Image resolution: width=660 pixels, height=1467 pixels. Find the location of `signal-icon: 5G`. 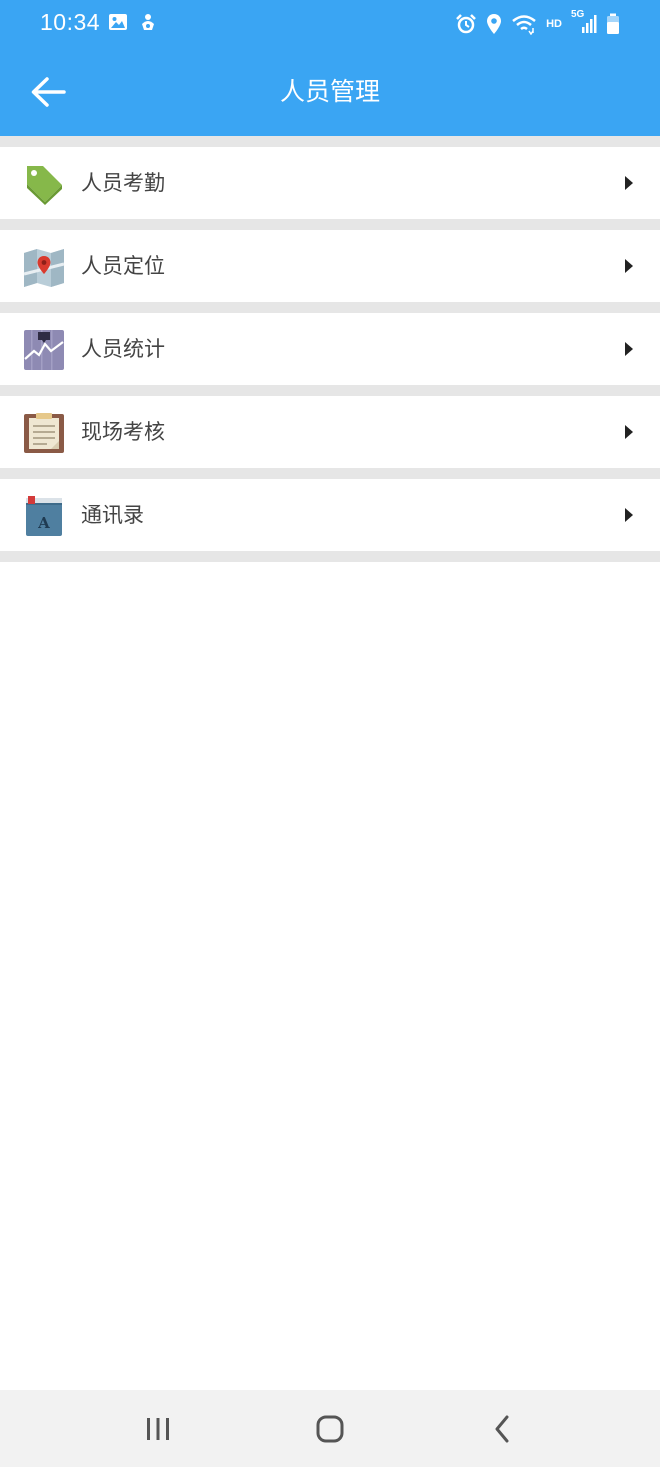

signal-icon: 5G is located at coordinates (584, 22).